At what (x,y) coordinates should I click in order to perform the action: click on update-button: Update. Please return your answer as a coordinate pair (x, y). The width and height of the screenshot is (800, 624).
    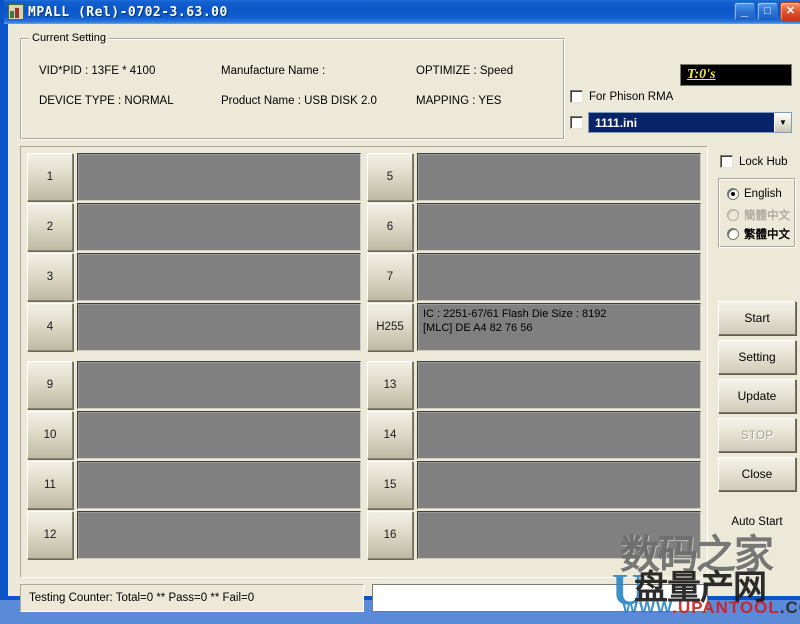
    Looking at the image, I should click on (757, 396).